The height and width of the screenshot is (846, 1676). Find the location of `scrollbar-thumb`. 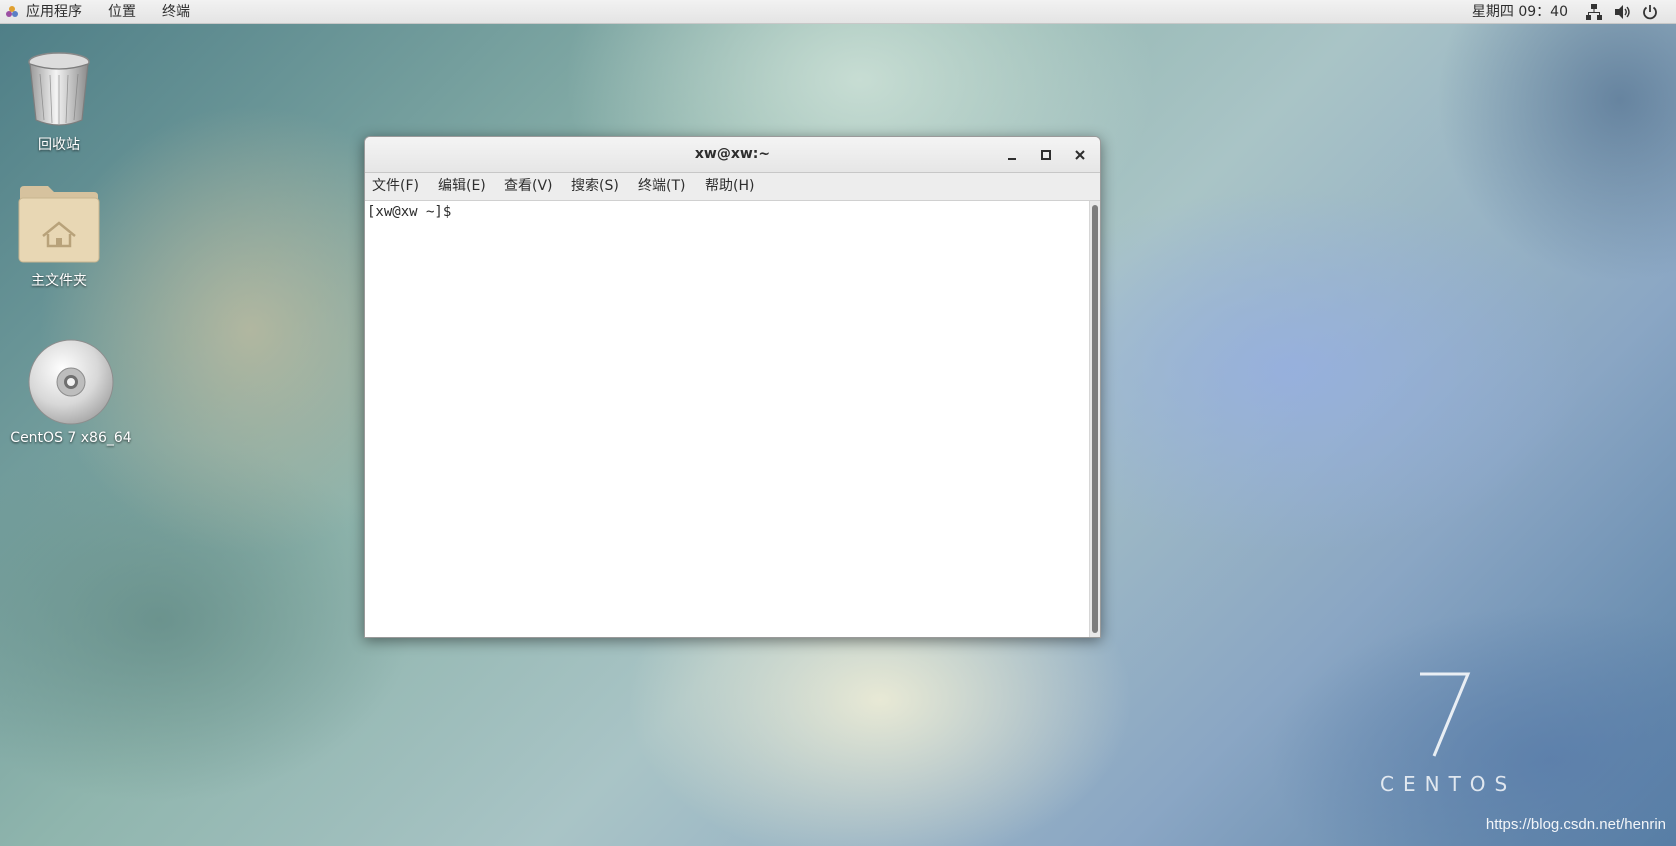

scrollbar-thumb is located at coordinates (1095, 419).